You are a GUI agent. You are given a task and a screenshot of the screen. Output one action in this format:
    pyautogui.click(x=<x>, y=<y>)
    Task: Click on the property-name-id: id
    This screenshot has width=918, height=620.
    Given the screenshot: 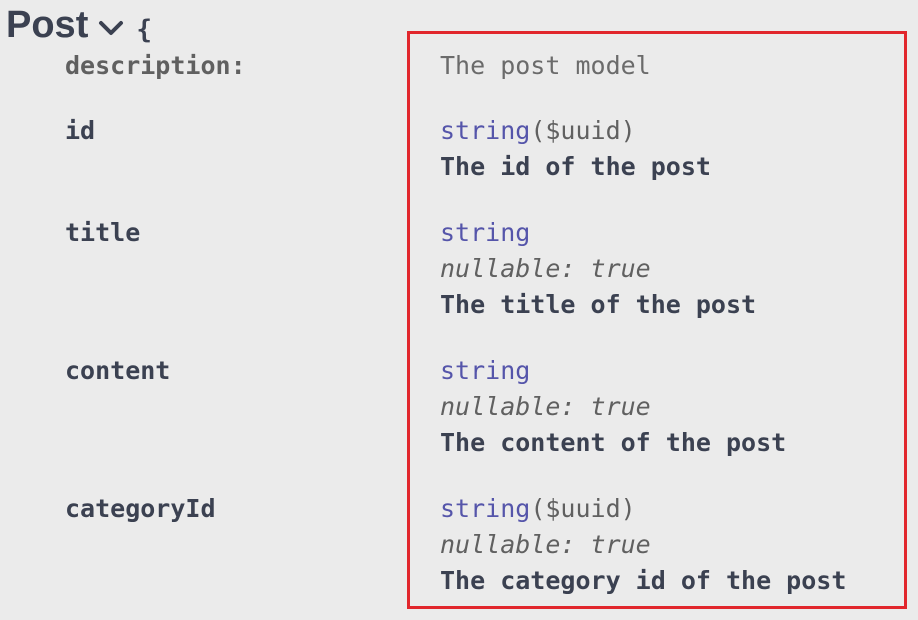 What is the action you would take?
    pyautogui.click(x=80, y=130)
    